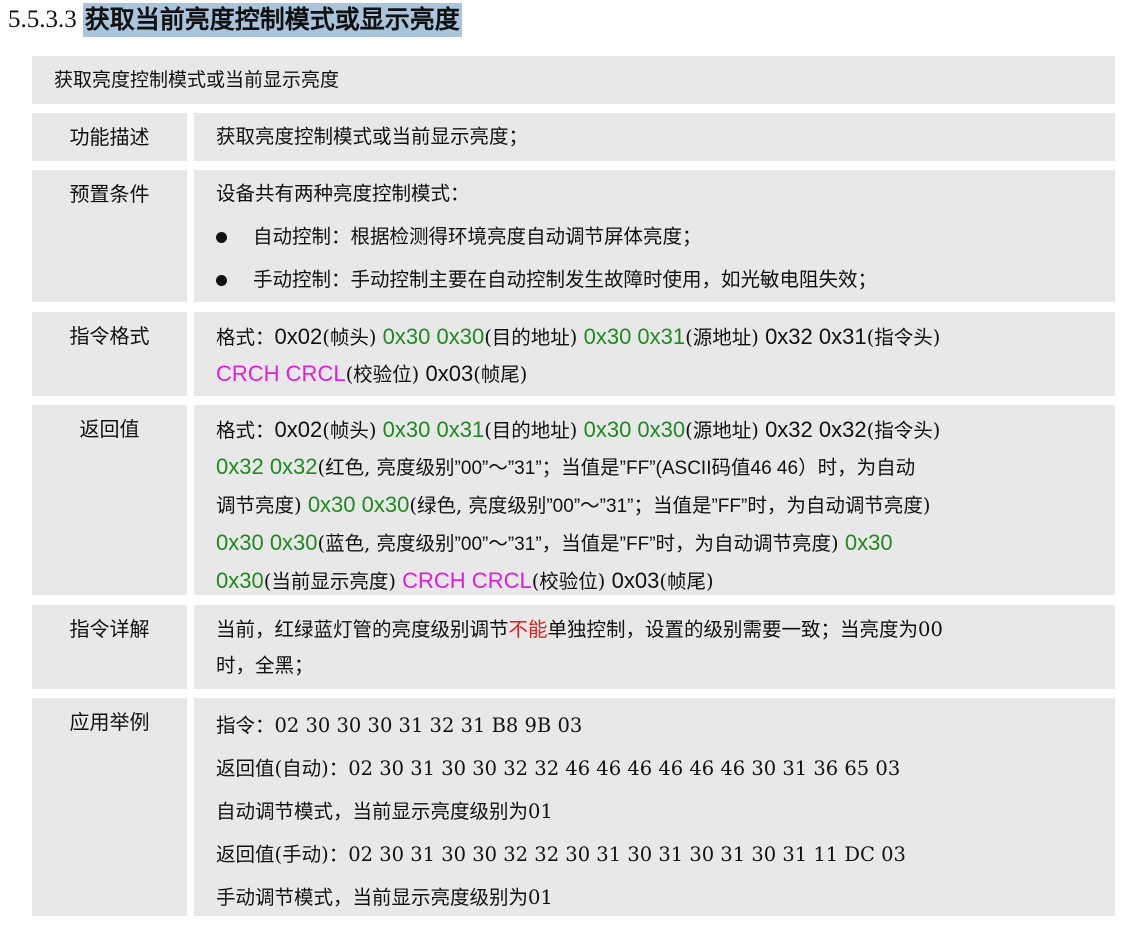  I want to click on list-item: 手动控制：手动控制主要在自动控制发生故障时使用，如光敏电阻失效；, so click(660, 287).